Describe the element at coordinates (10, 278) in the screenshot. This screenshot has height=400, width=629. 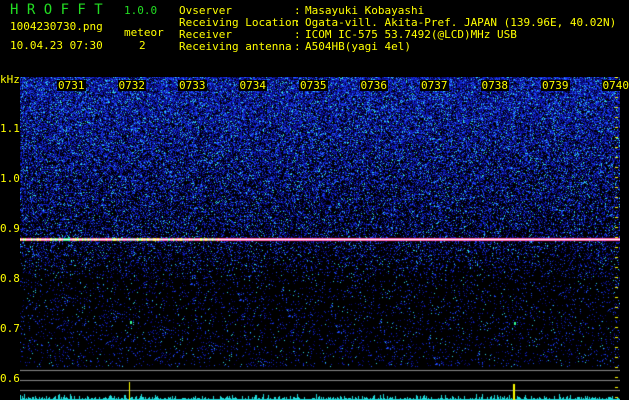
I see `y-tick-label: 0.8` at that location.